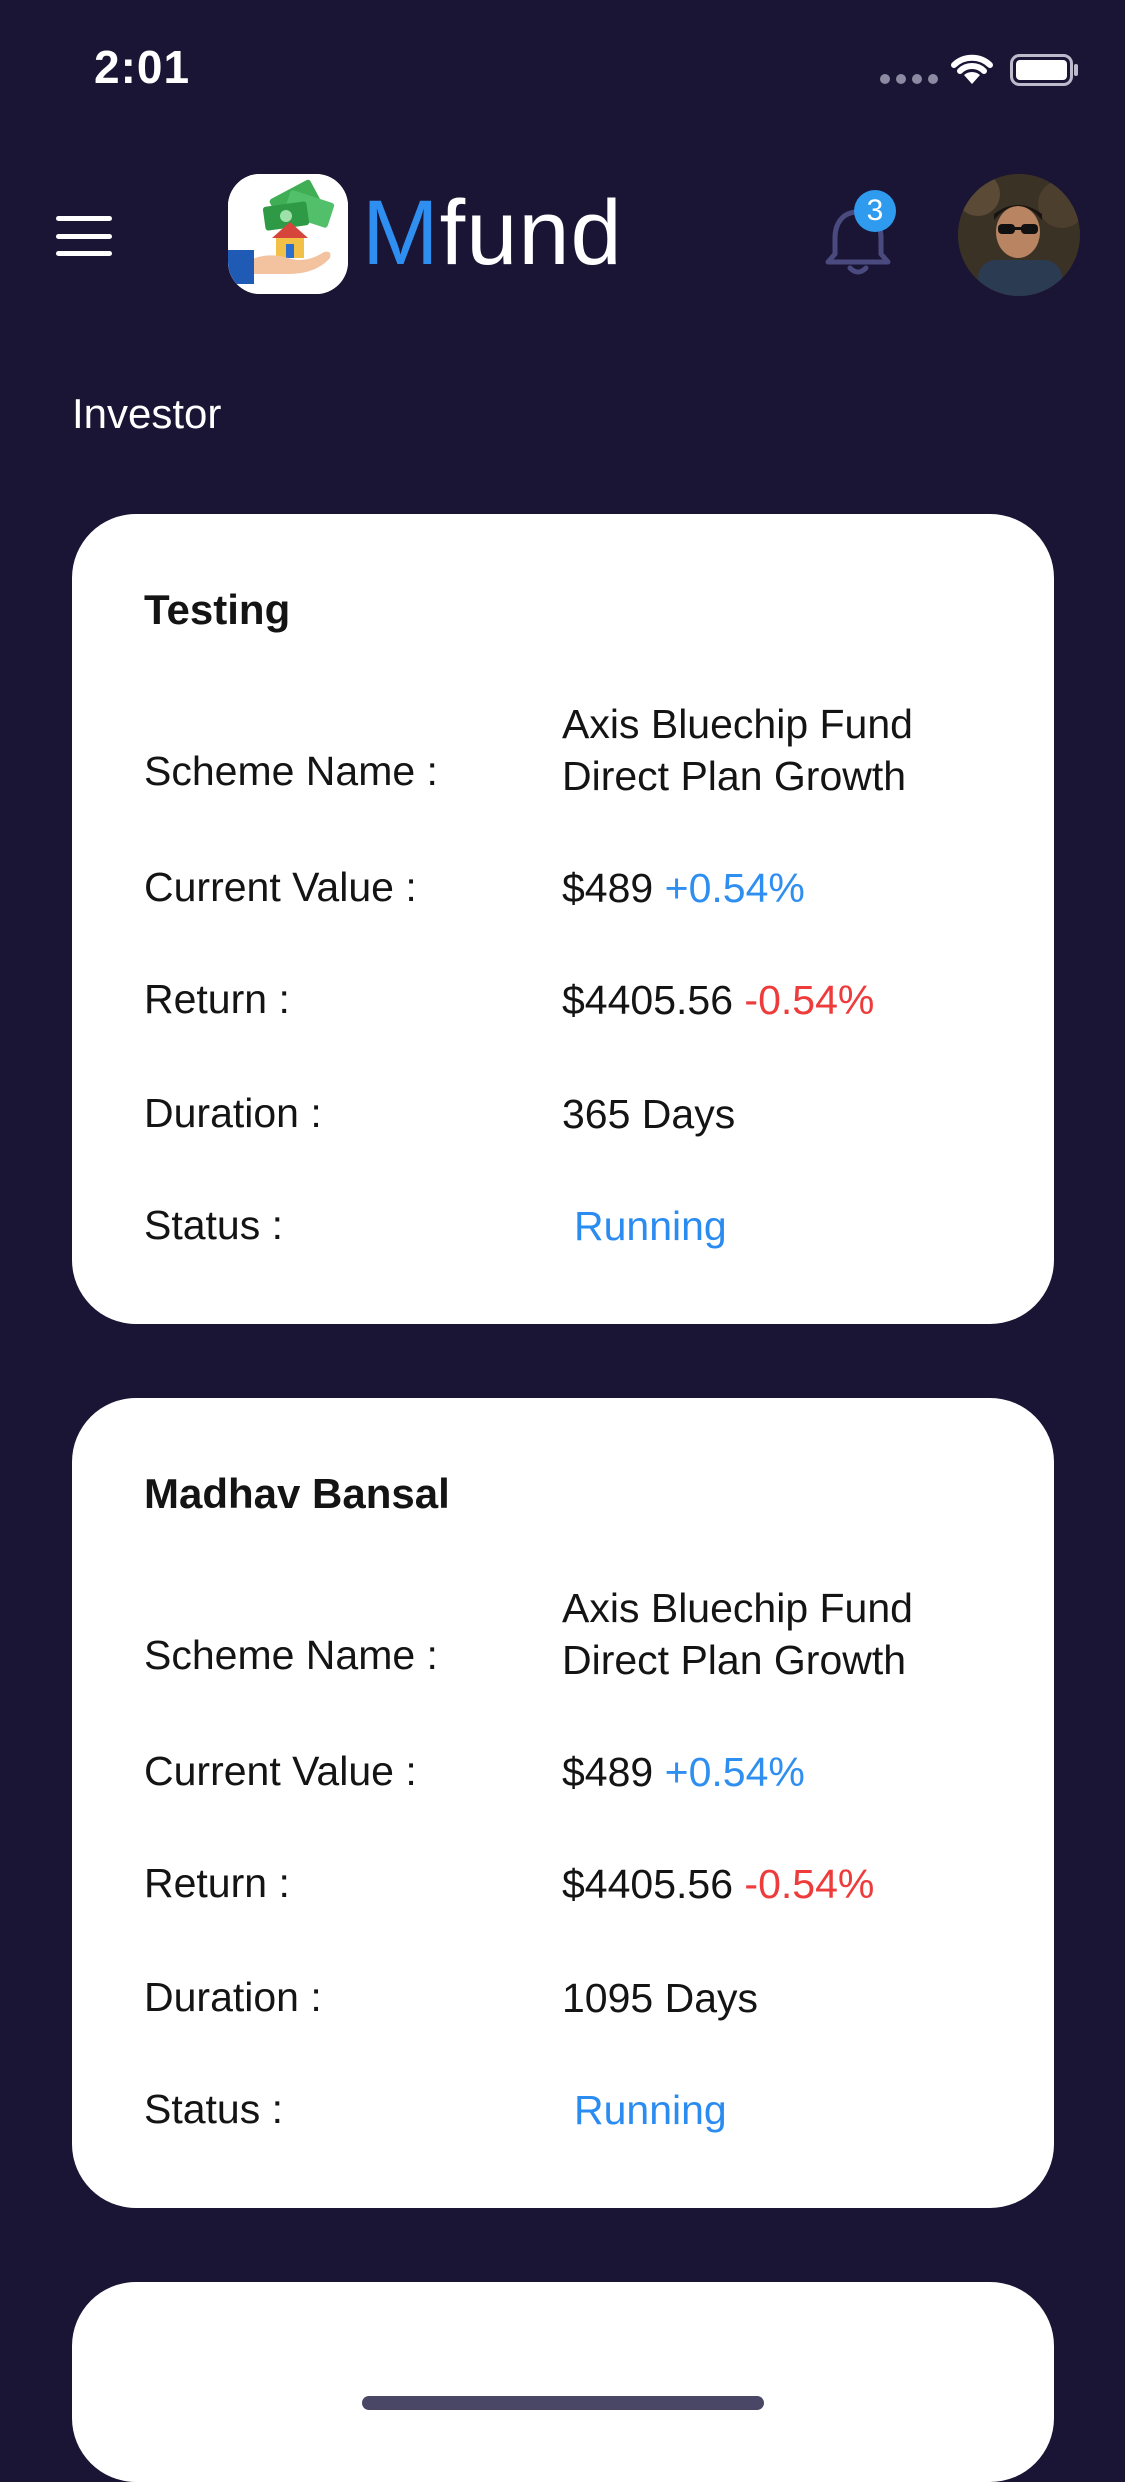  What do you see at coordinates (217, 609) in the screenshot?
I see `investor-name: Testing` at bounding box center [217, 609].